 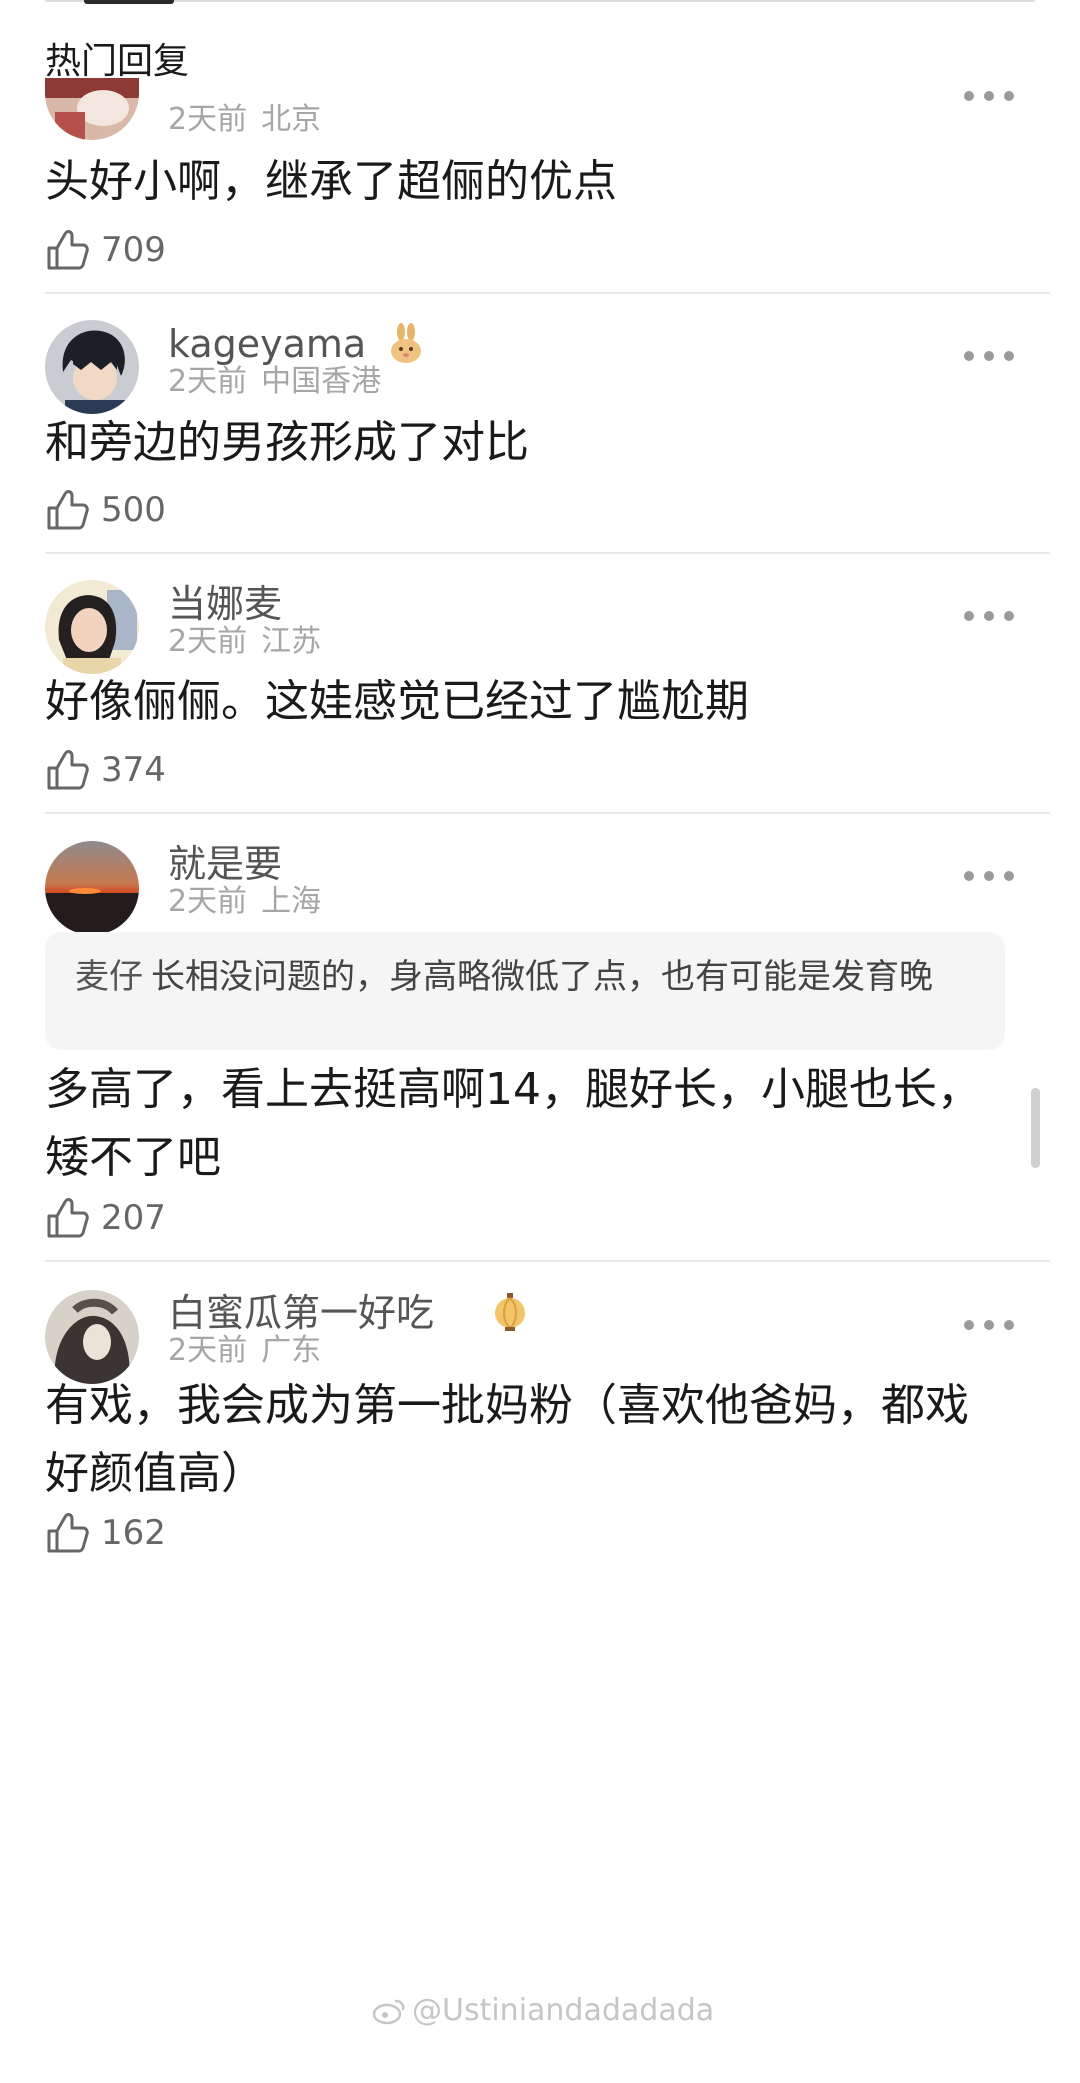 I want to click on username: kageyama, so click(x=267, y=344).